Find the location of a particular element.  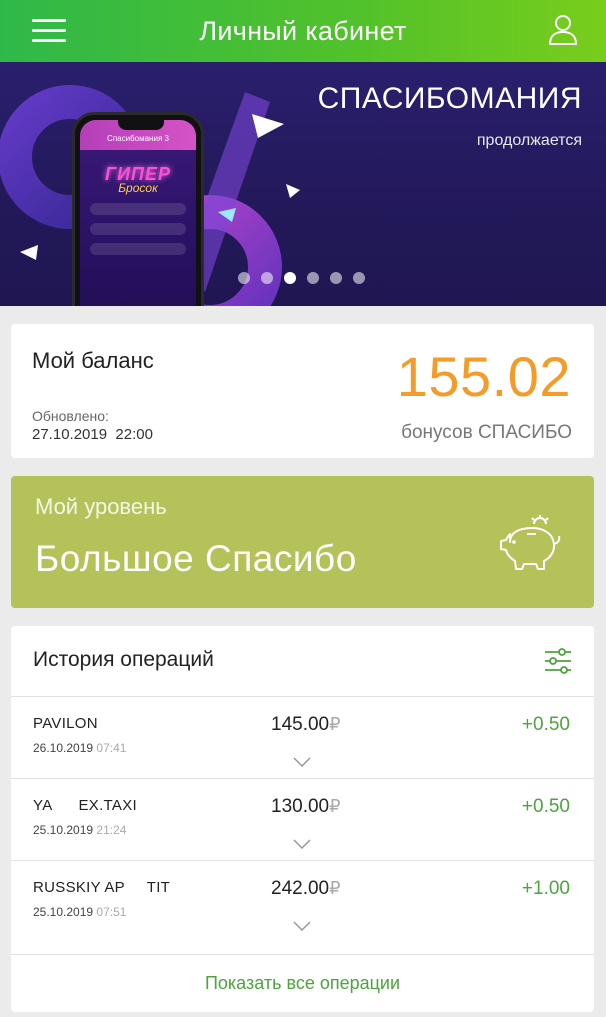

piggy-bank-icon is located at coordinates (530, 542).